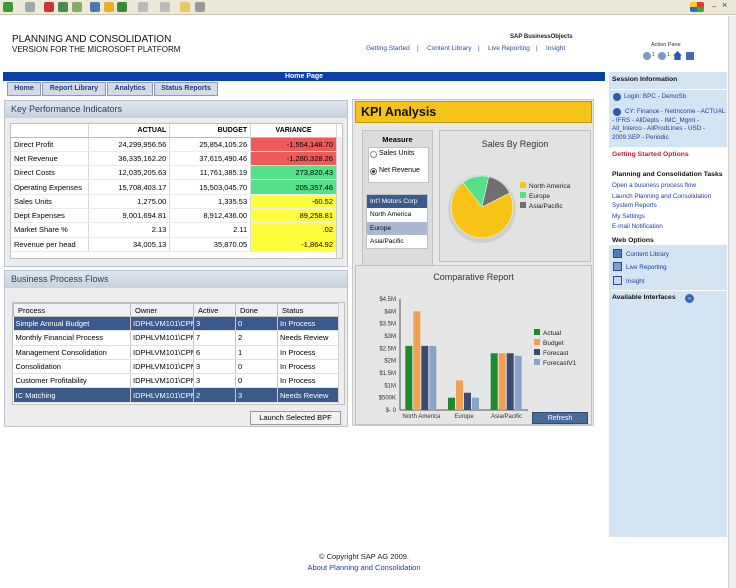 Image resolution: width=736 pixels, height=588 pixels. I want to click on refresh-button: Refresh, so click(560, 418).